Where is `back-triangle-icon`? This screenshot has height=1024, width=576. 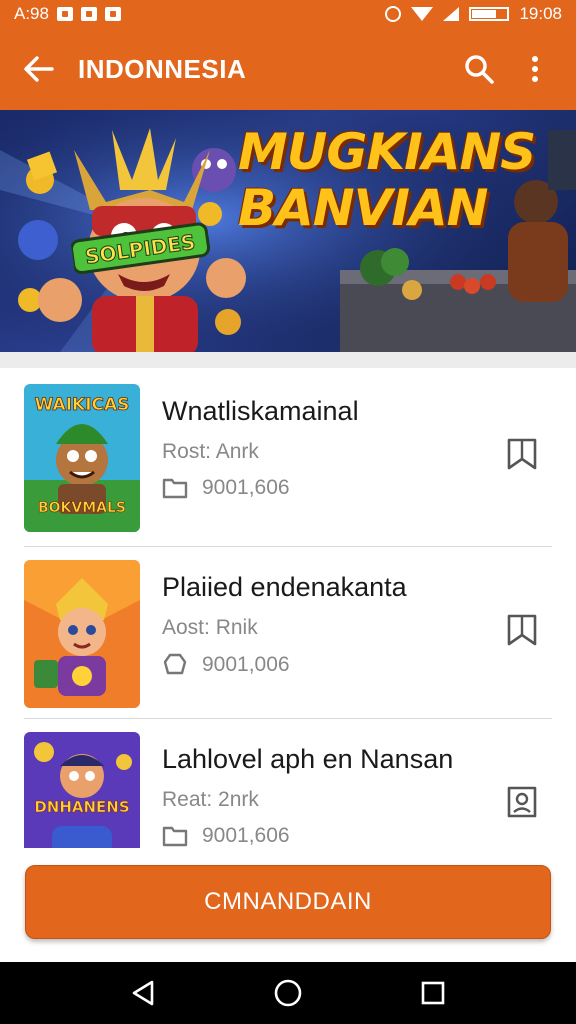
back-triangle-icon is located at coordinates (142, 993).